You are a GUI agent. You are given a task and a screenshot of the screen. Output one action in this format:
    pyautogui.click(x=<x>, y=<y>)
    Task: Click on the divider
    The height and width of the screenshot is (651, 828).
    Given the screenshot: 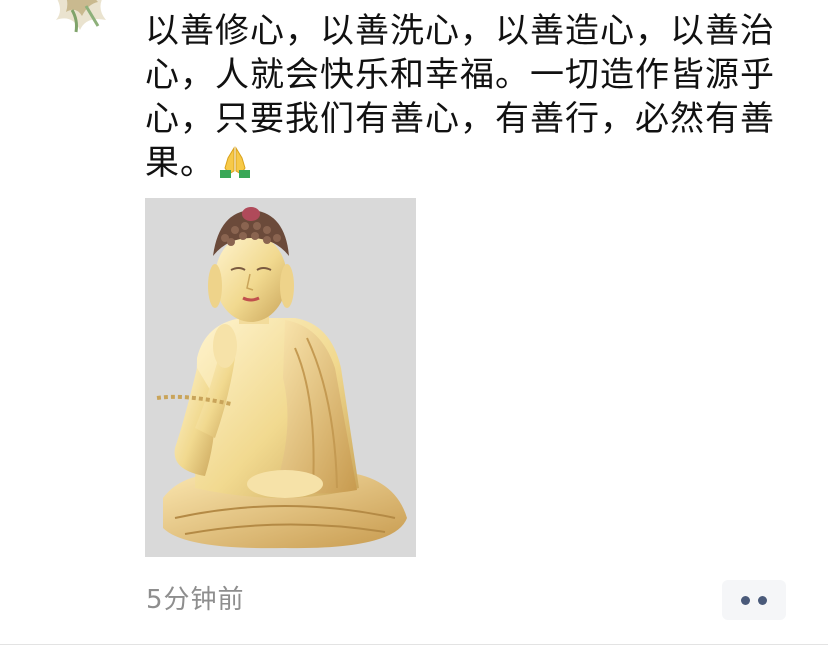 What is the action you would take?
    pyautogui.click(x=414, y=644)
    